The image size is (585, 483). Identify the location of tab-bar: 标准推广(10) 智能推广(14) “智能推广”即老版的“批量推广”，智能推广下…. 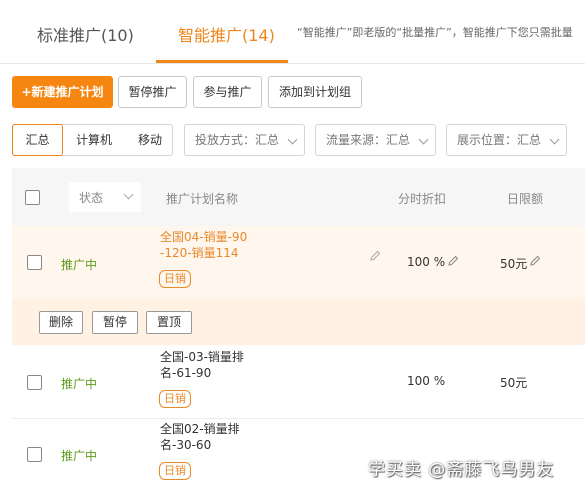
(292, 32).